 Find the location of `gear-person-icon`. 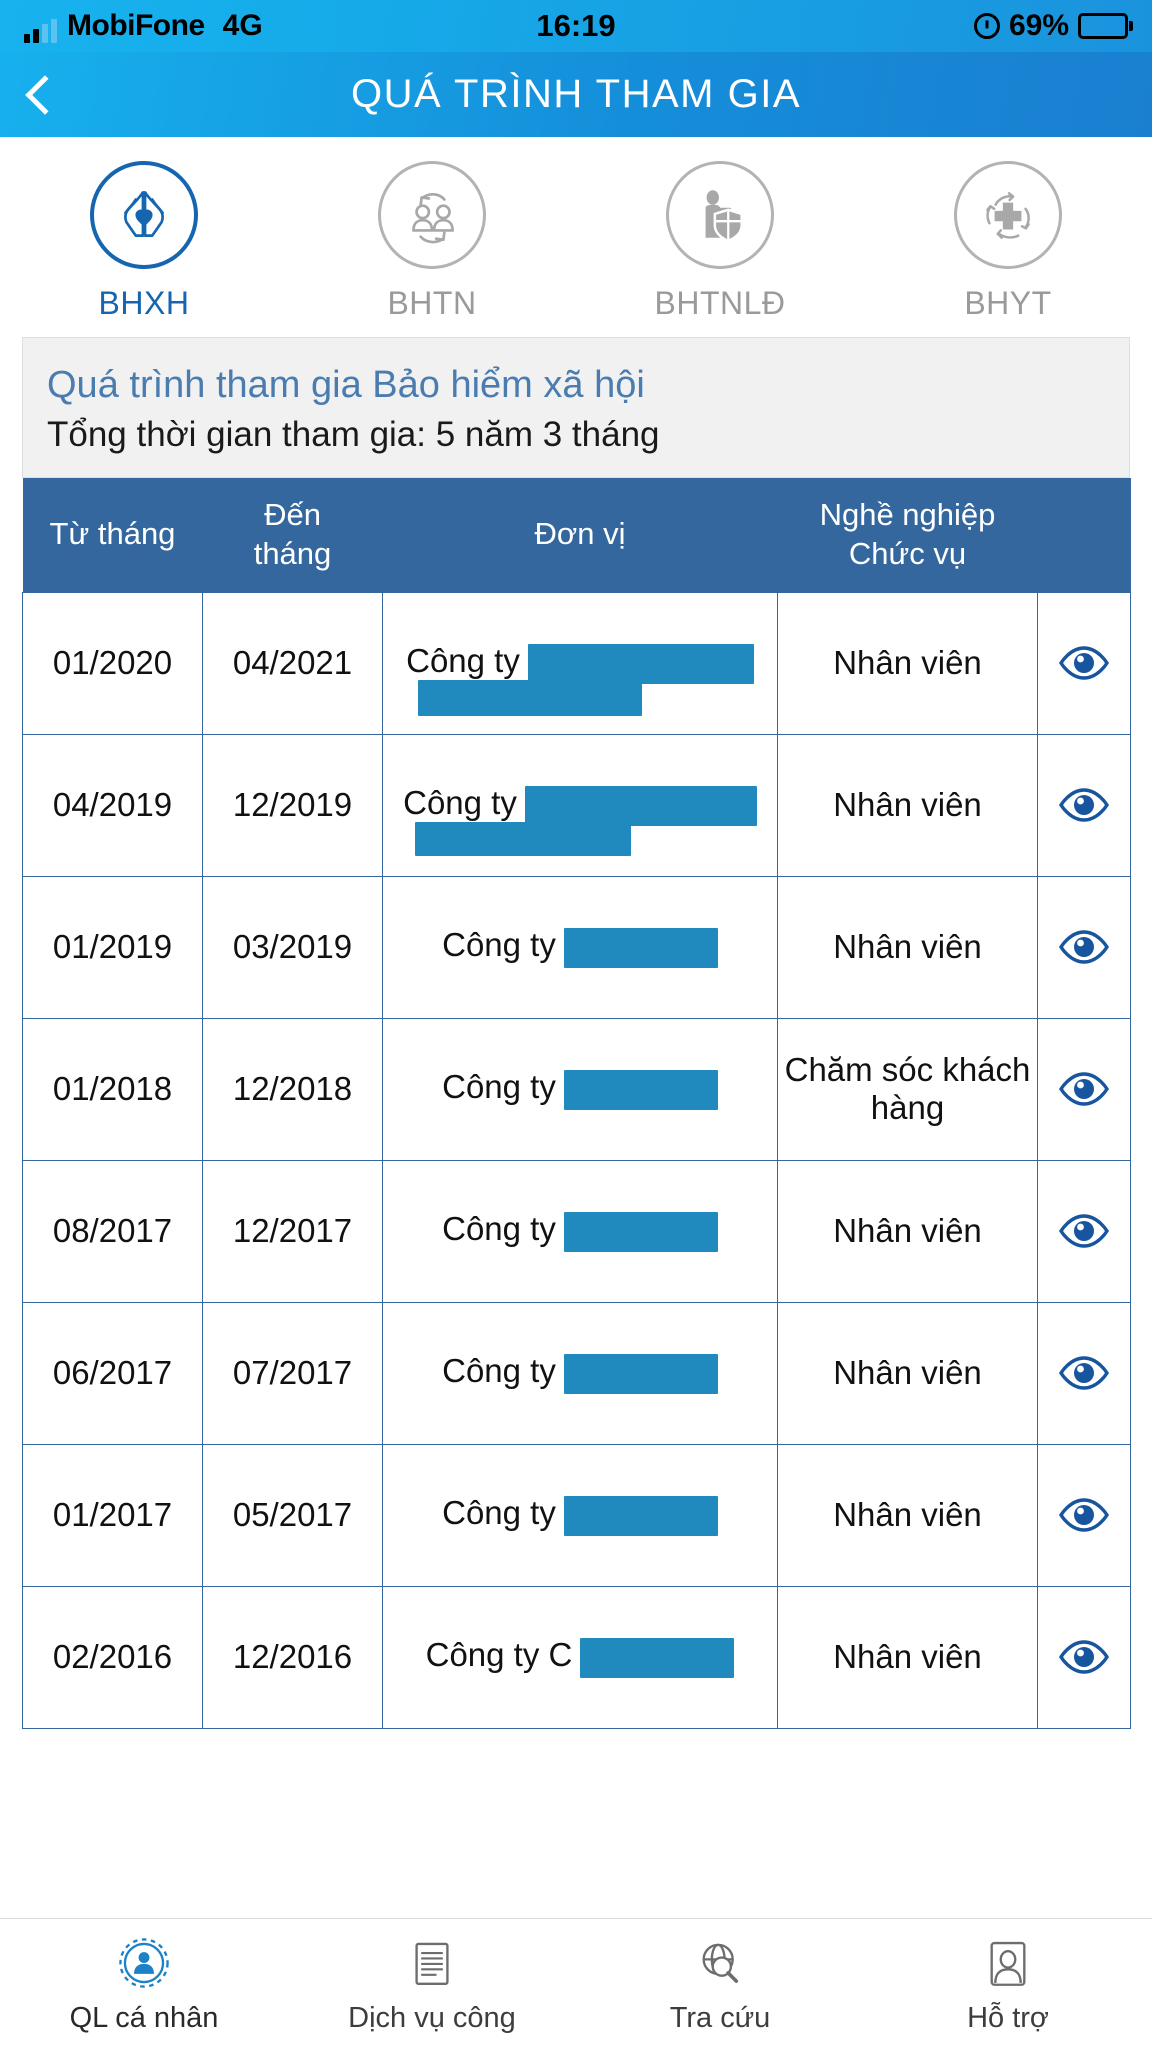

gear-person-icon is located at coordinates (144, 1963).